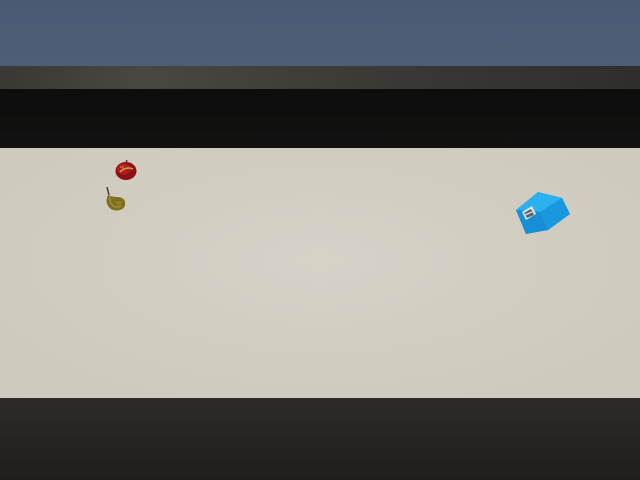 The image size is (640, 480). What do you see at coordinates (320, 33) in the screenshot?
I see `back-wall` at bounding box center [320, 33].